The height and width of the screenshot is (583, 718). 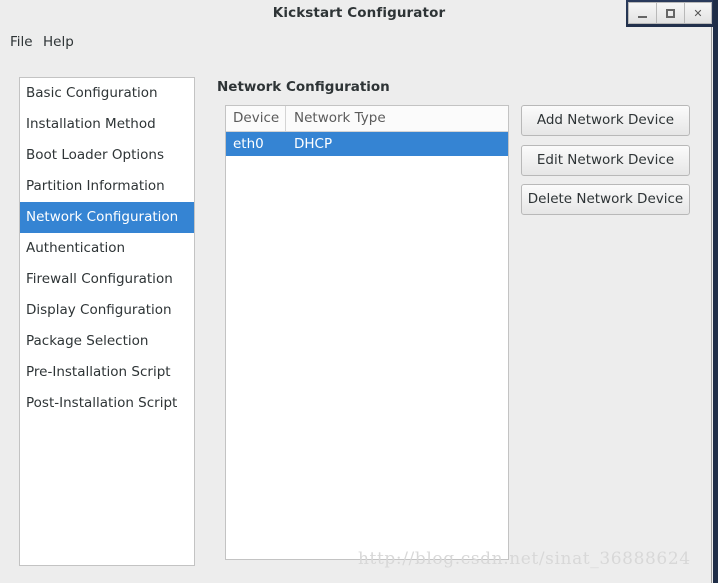 What do you see at coordinates (107, 372) in the screenshot?
I see `sidebar-item-pre-installation-script: Pre-Installation Script` at bounding box center [107, 372].